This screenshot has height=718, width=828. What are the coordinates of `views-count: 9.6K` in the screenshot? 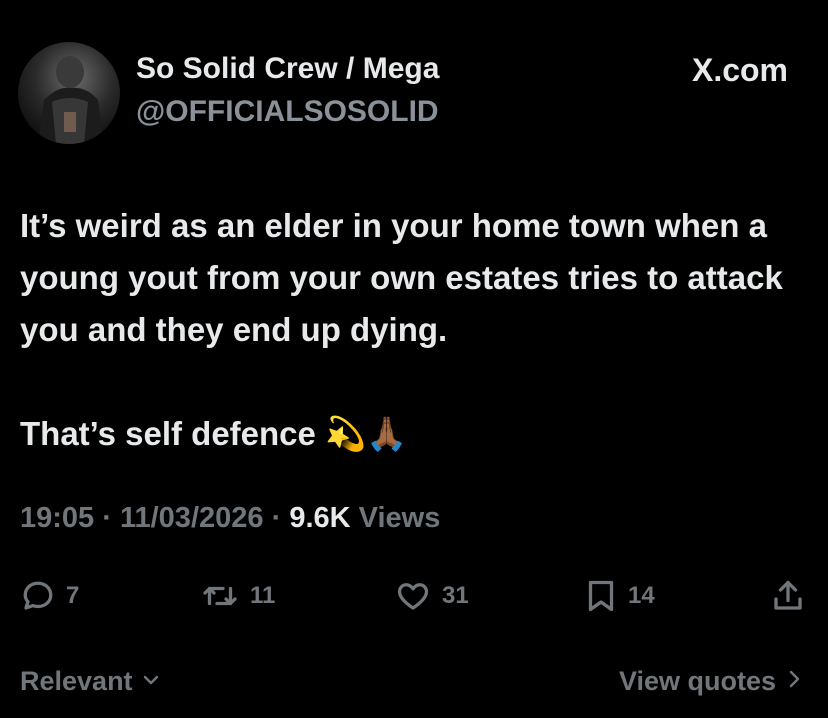 It's located at (320, 518).